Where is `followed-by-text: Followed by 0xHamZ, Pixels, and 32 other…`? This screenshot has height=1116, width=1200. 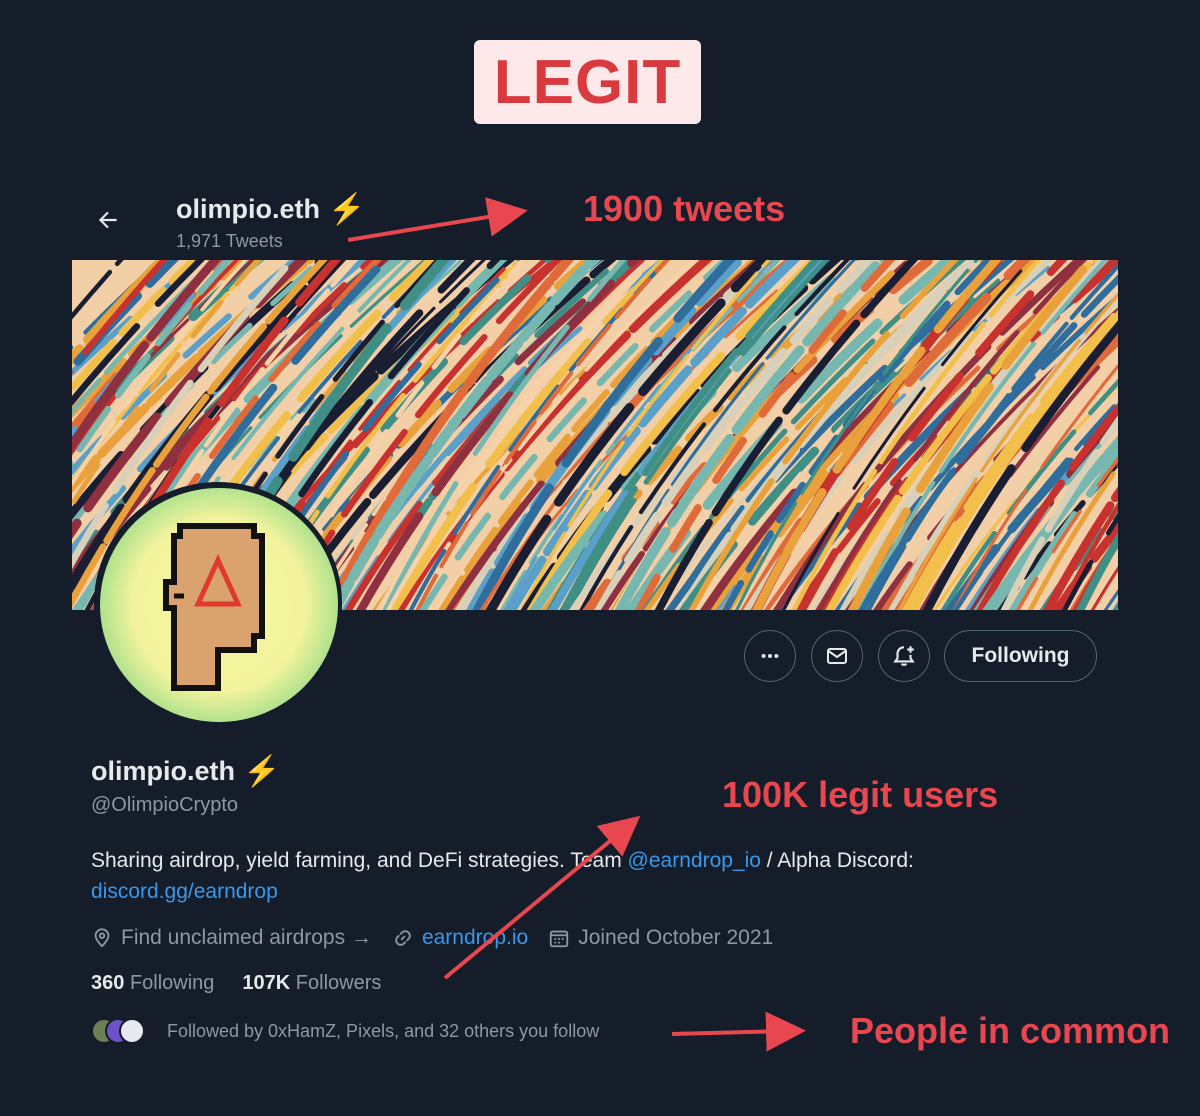
followed-by-text: Followed by 0xHamZ, Pixels, and 32 other… is located at coordinates (383, 1030).